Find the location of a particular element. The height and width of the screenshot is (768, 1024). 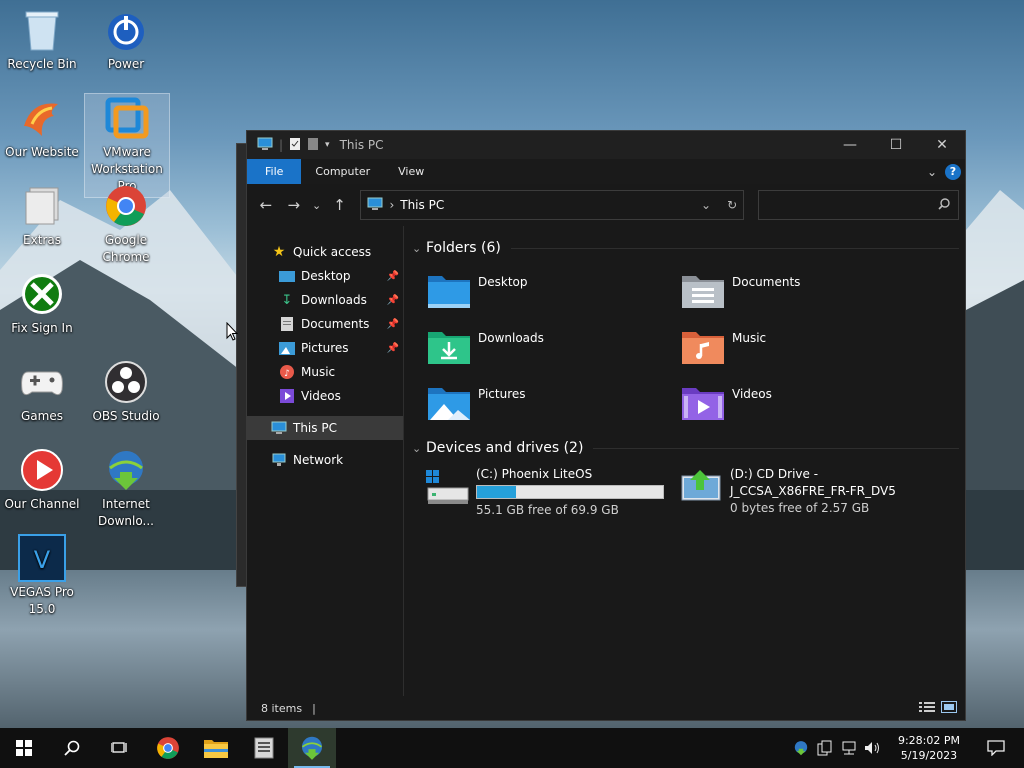

customize-toolbar-icon: ▾ is located at coordinates (327, 145).